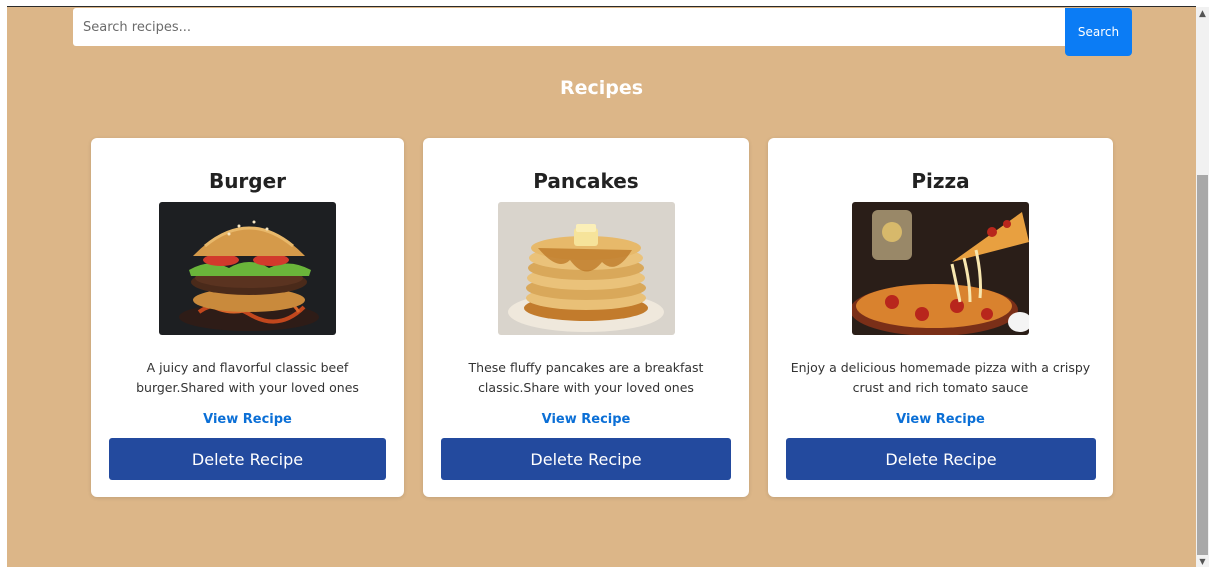 Image resolution: width=1209 pixels, height=572 pixels. Describe the element at coordinates (1202, 562) in the screenshot. I see `scroll-down-arrow-icon: ▼` at that location.